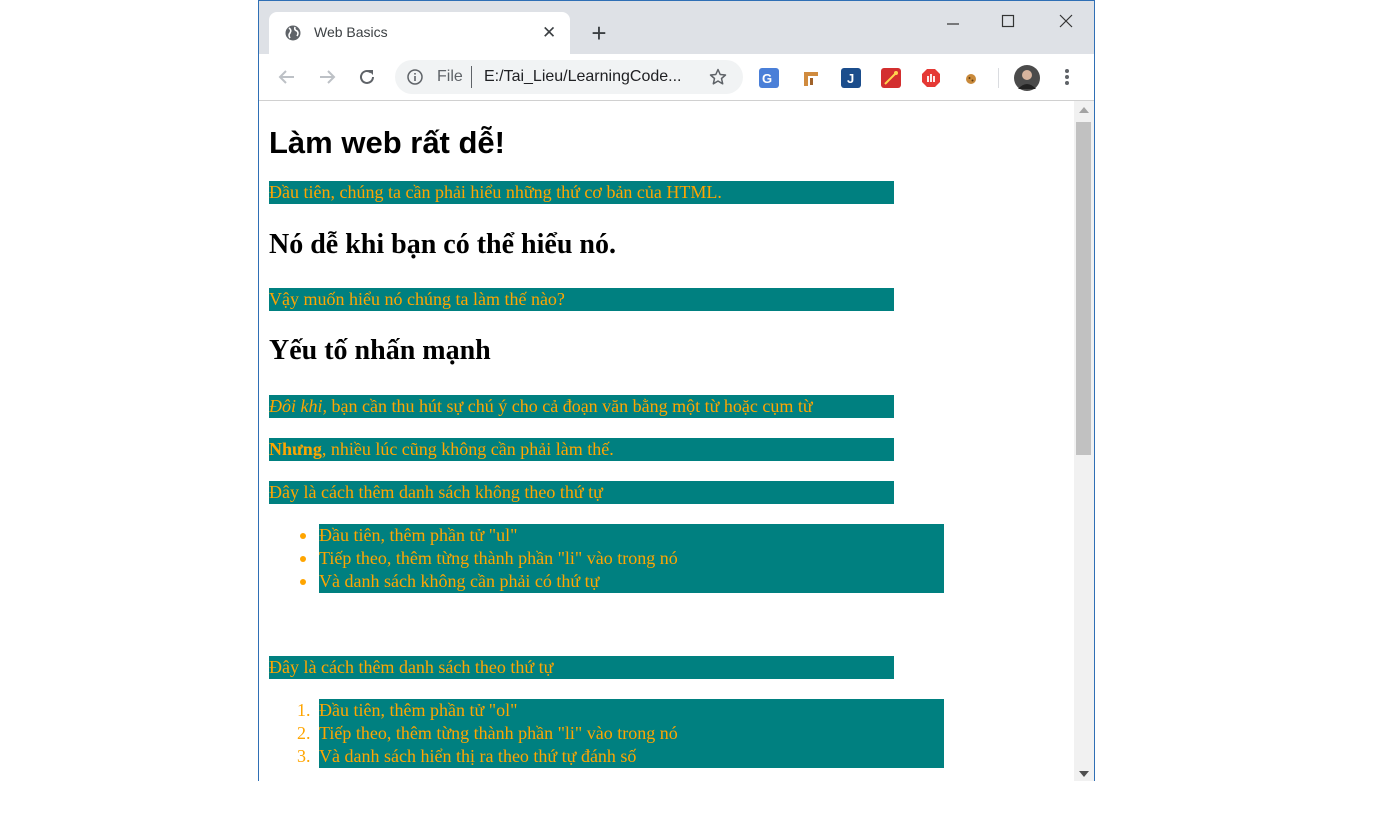 This screenshot has height=813, width=1385. Describe the element at coordinates (1083, 288) in the screenshot. I see `scrollbar-thumb` at that location.